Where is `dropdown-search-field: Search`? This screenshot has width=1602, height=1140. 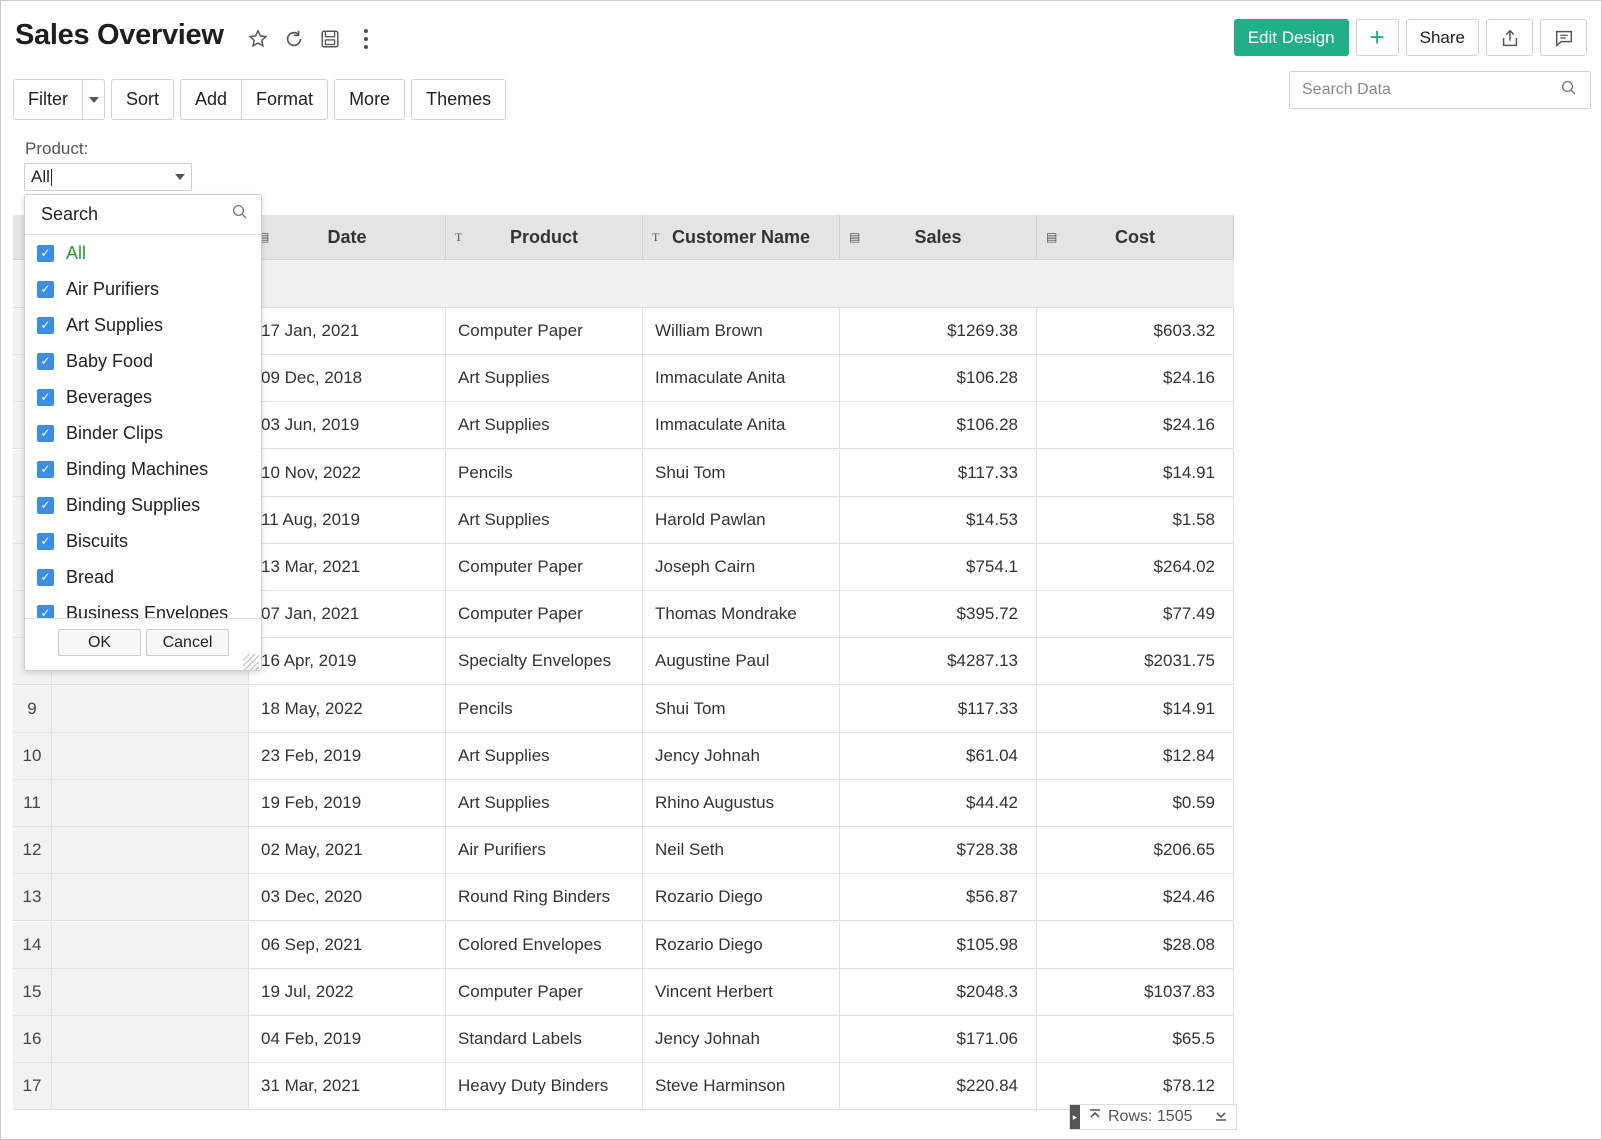
dropdown-search-field: Search is located at coordinates (143, 215).